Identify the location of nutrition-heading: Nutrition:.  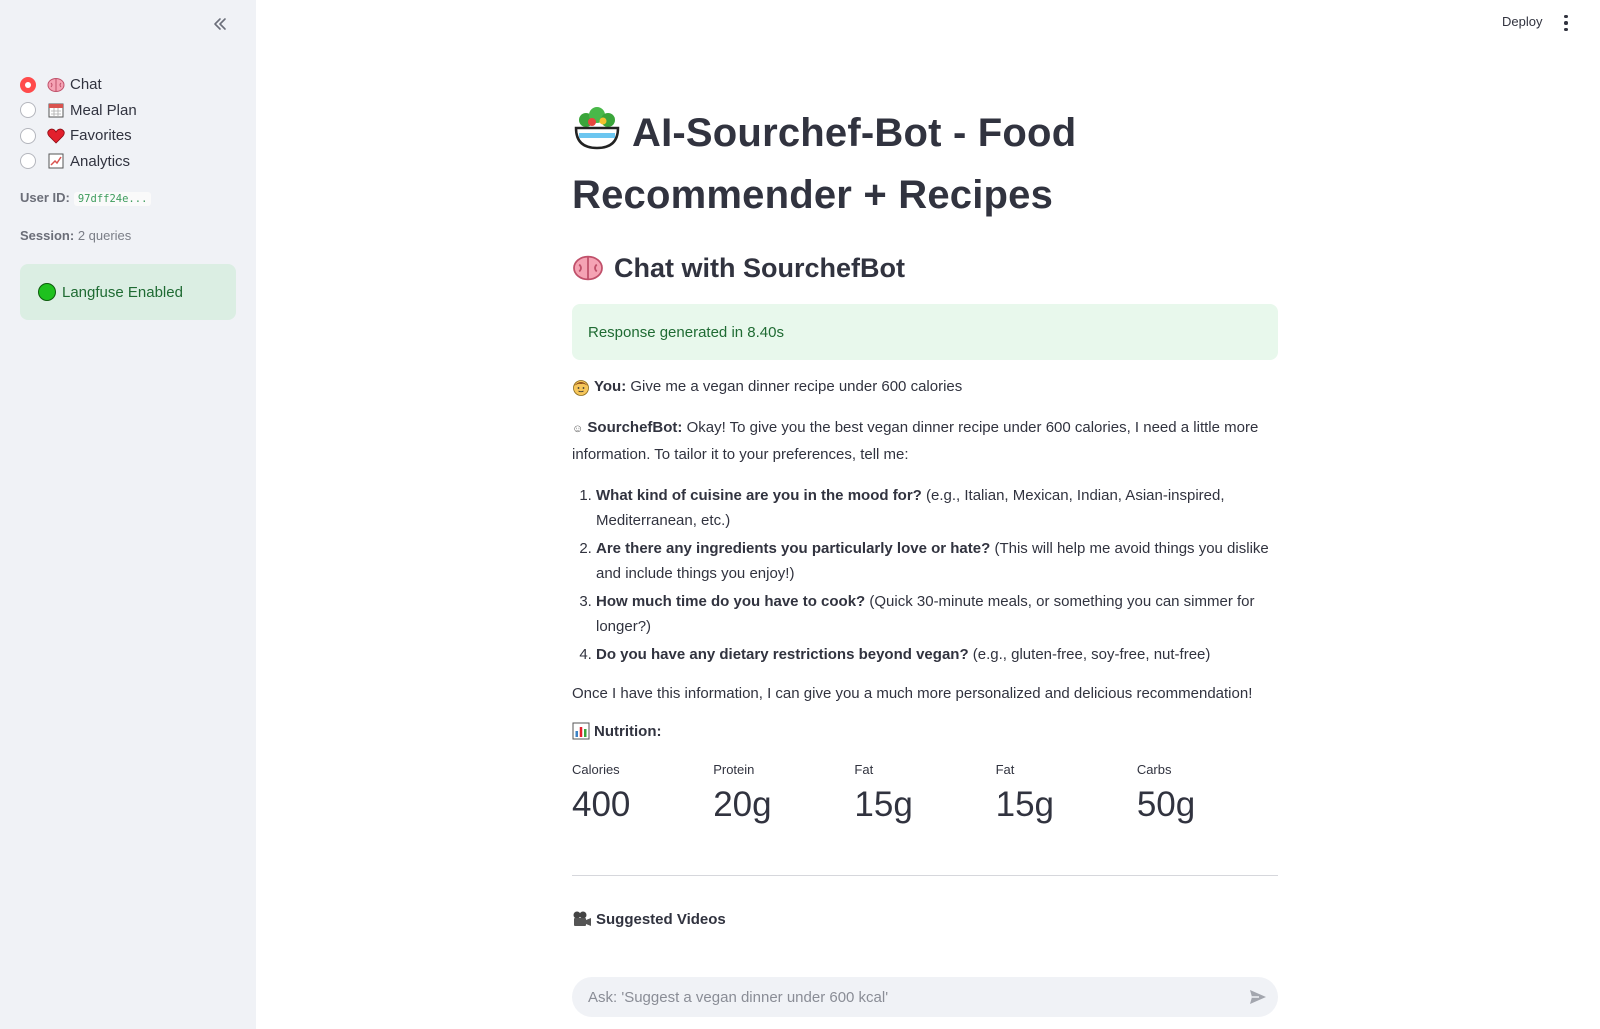
(925, 731).